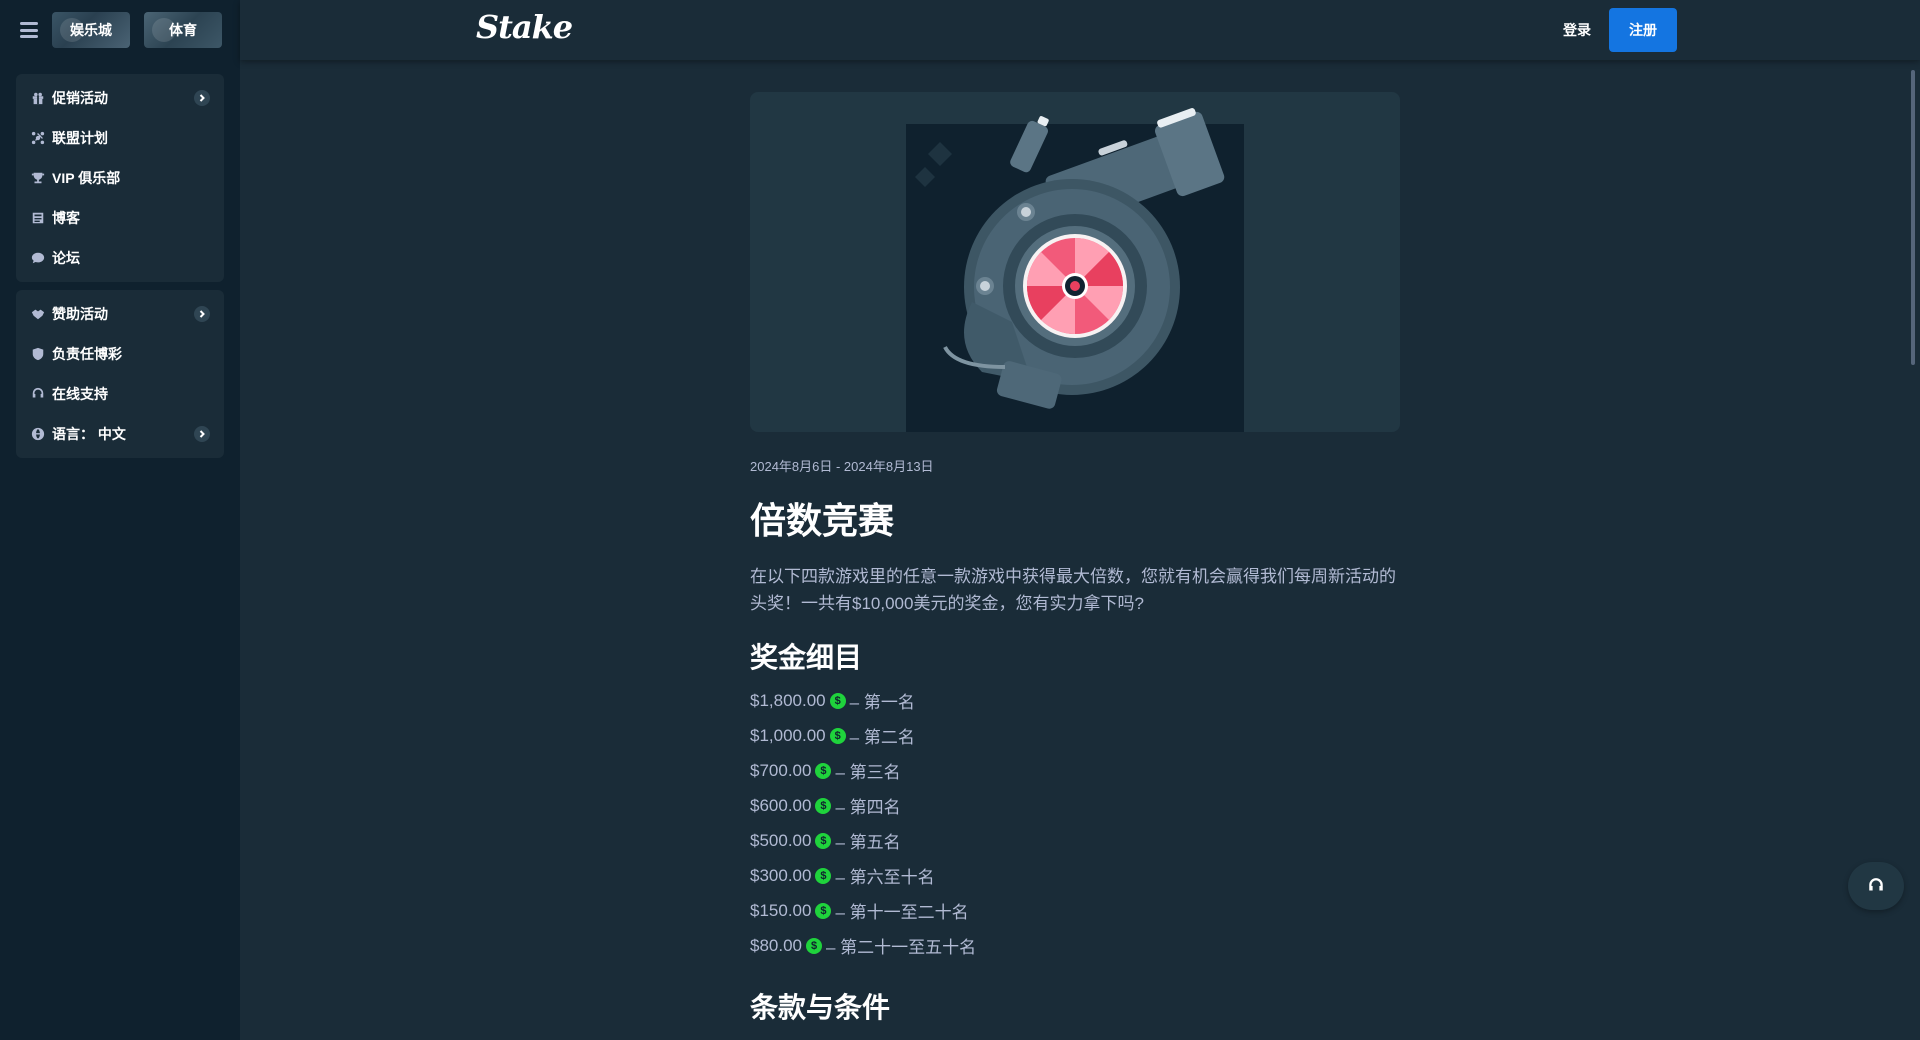 The image size is (1920, 1040). What do you see at coordinates (120, 98) in the screenshot?
I see `sidebar-item-promotions: 促销活动` at bounding box center [120, 98].